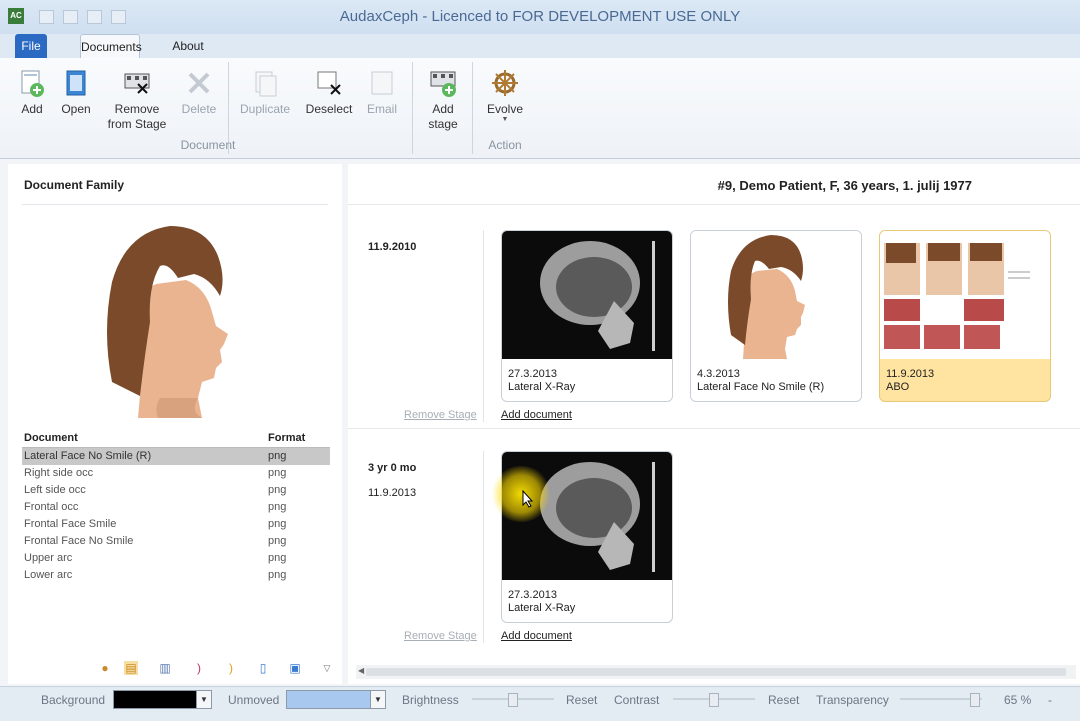 This screenshot has height=721, width=1080. I want to click on document-group-label: Document, so click(208, 145).